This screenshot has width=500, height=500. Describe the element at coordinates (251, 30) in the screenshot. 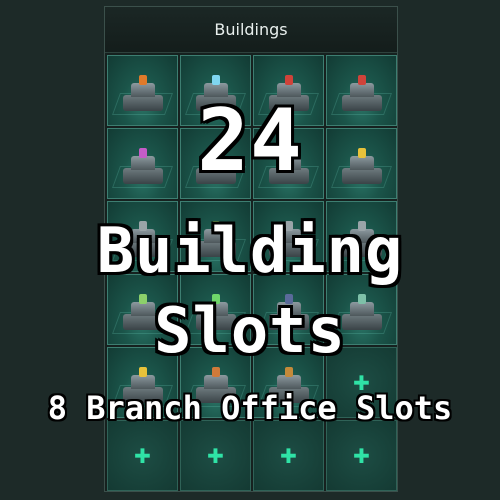

I see `panel-title: Buildings` at that location.